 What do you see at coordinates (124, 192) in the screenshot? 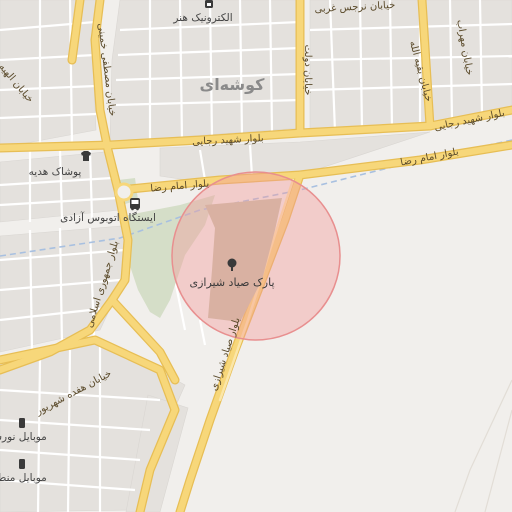
I see `roundabout` at bounding box center [124, 192].